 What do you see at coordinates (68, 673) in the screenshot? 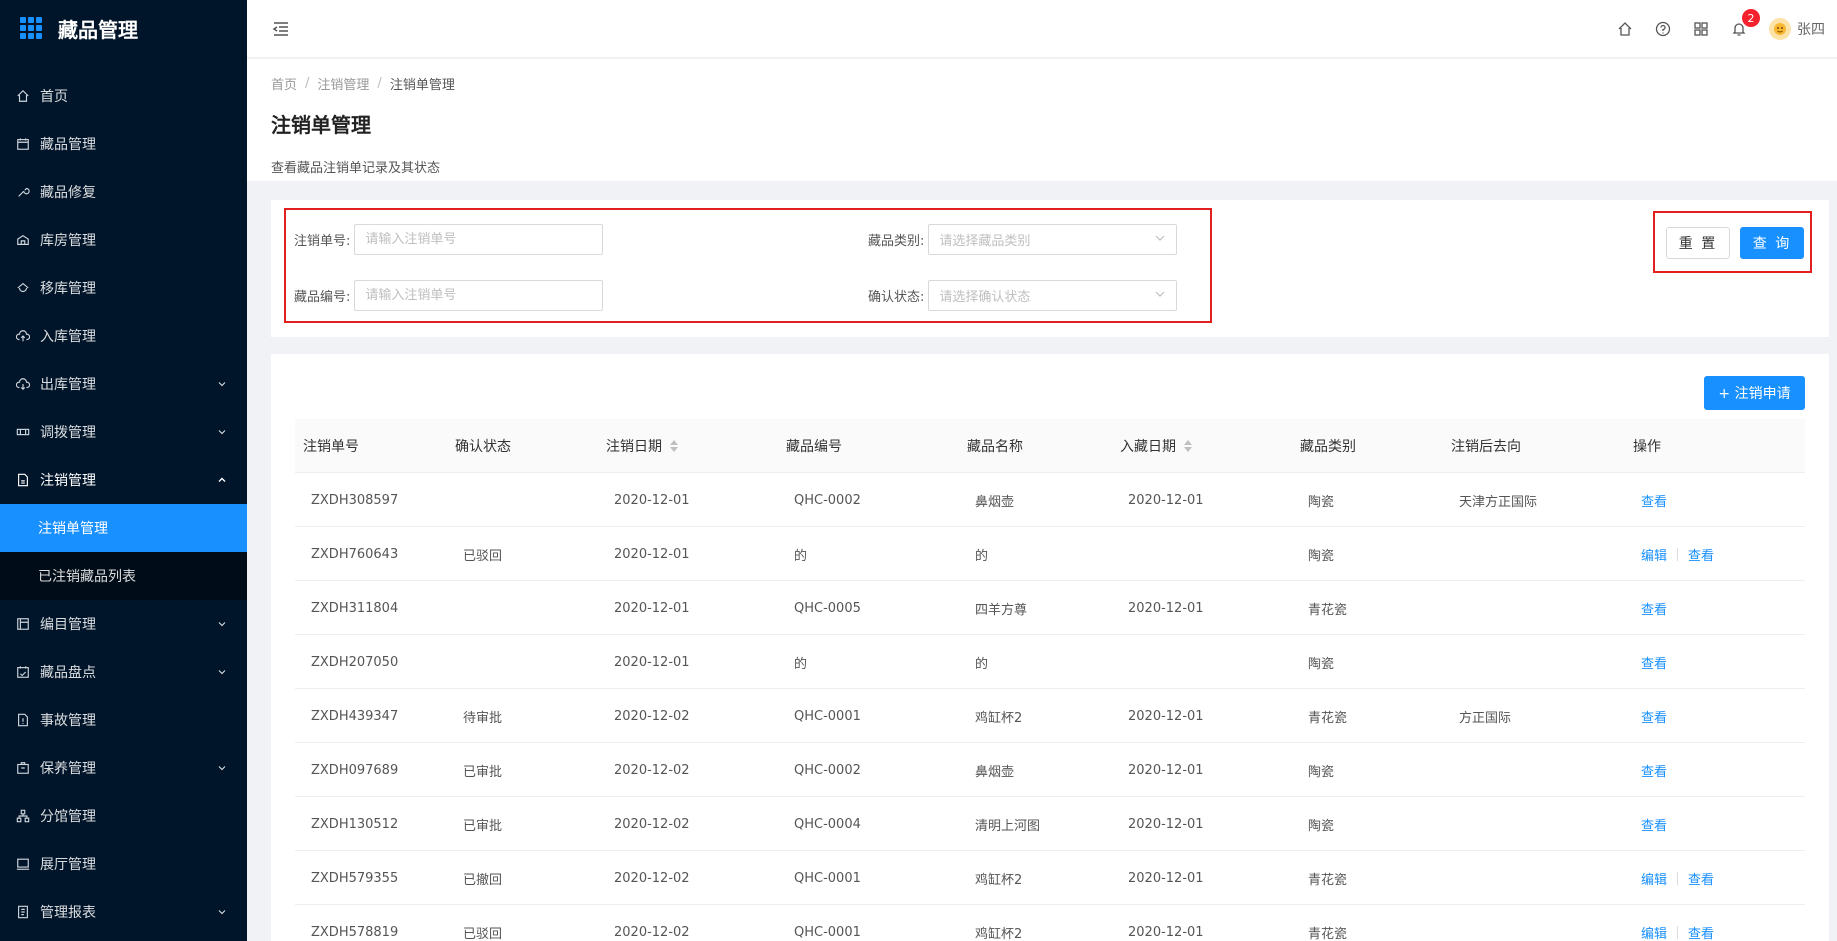
I see `sidebar-item-label: 藏品盘点` at bounding box center [68, 673].